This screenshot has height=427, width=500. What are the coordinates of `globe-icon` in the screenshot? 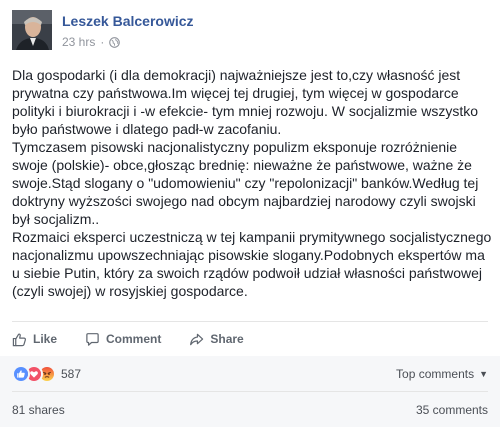 It's located at (115, 42).